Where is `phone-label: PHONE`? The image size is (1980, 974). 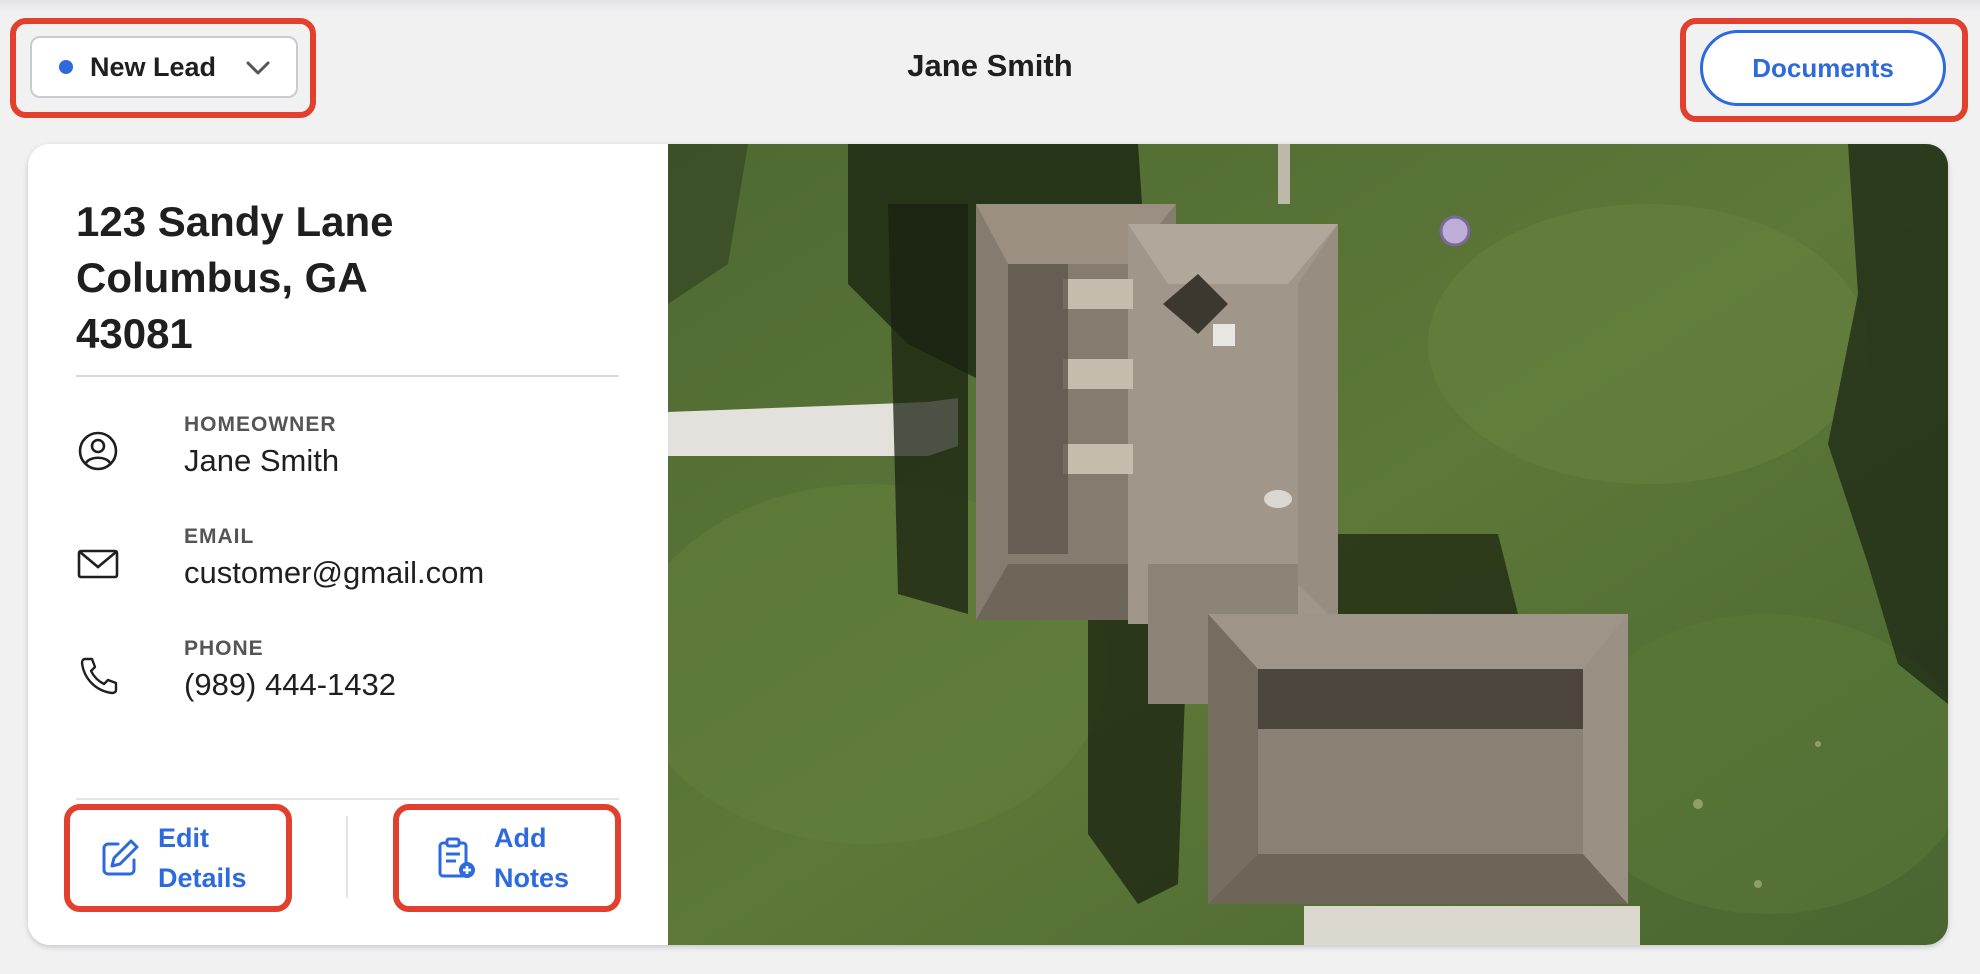 phone-label: PHONE is located at coordinates (224, 648).